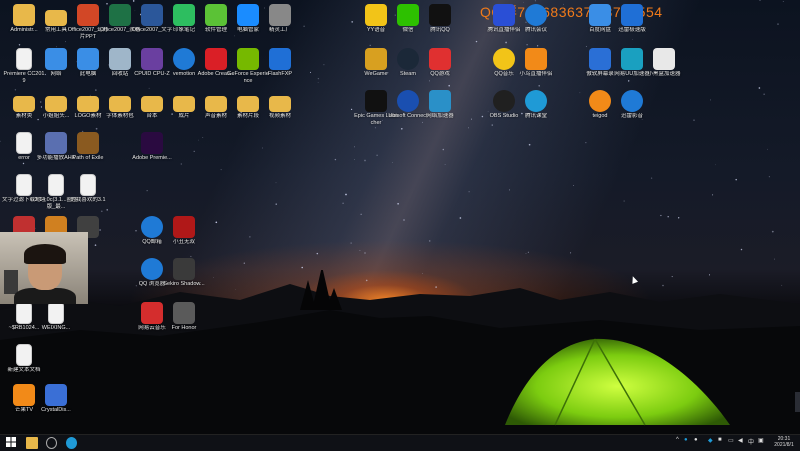 The width and height of the screenshot is (800, 451). What do you see at coordinates (440, 105) in the screenshot?
I see `desktop-icon: 网络加速器` at bounding box center [440, 105].